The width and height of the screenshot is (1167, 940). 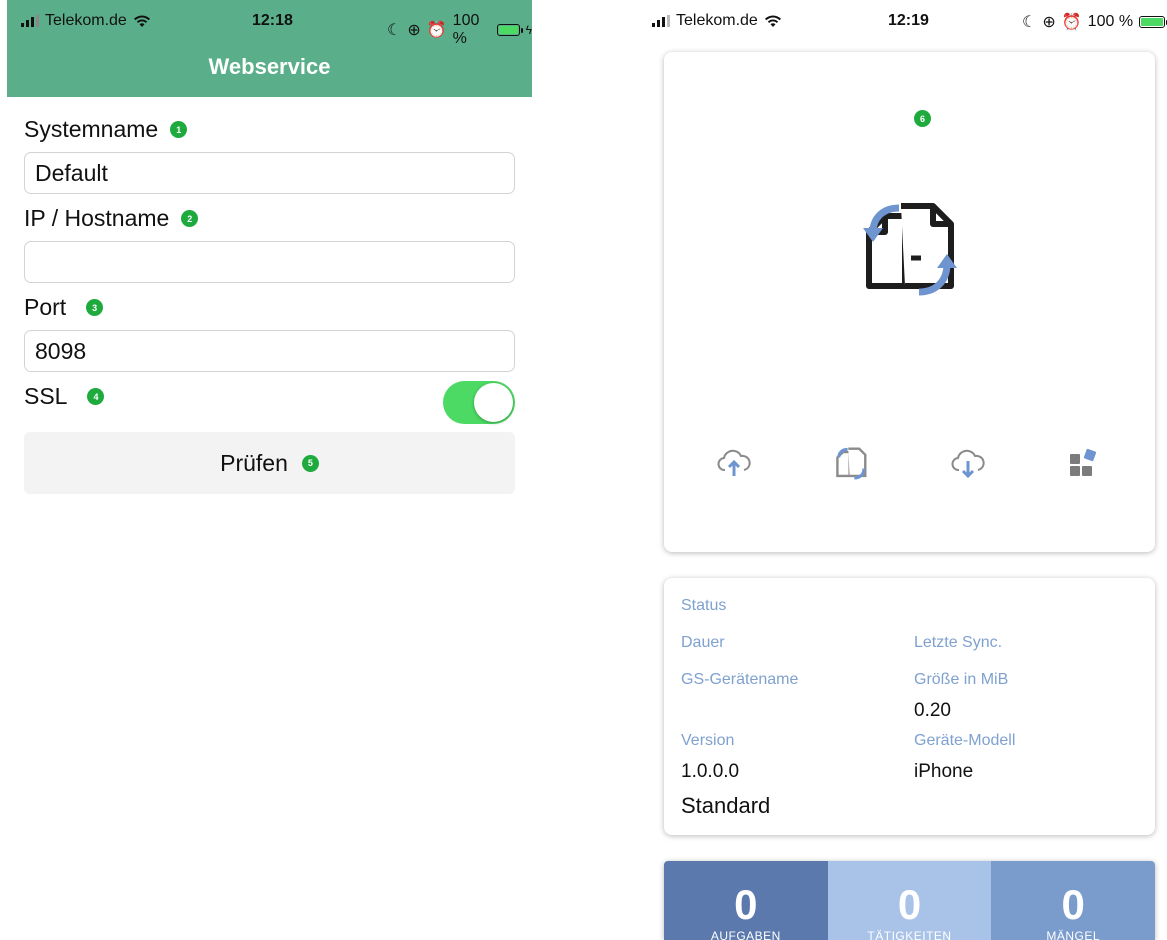 What do you see at coordinates (909, 904) in the screenshot?
I see `activities-count: 0` at bounding box center [909, 904].